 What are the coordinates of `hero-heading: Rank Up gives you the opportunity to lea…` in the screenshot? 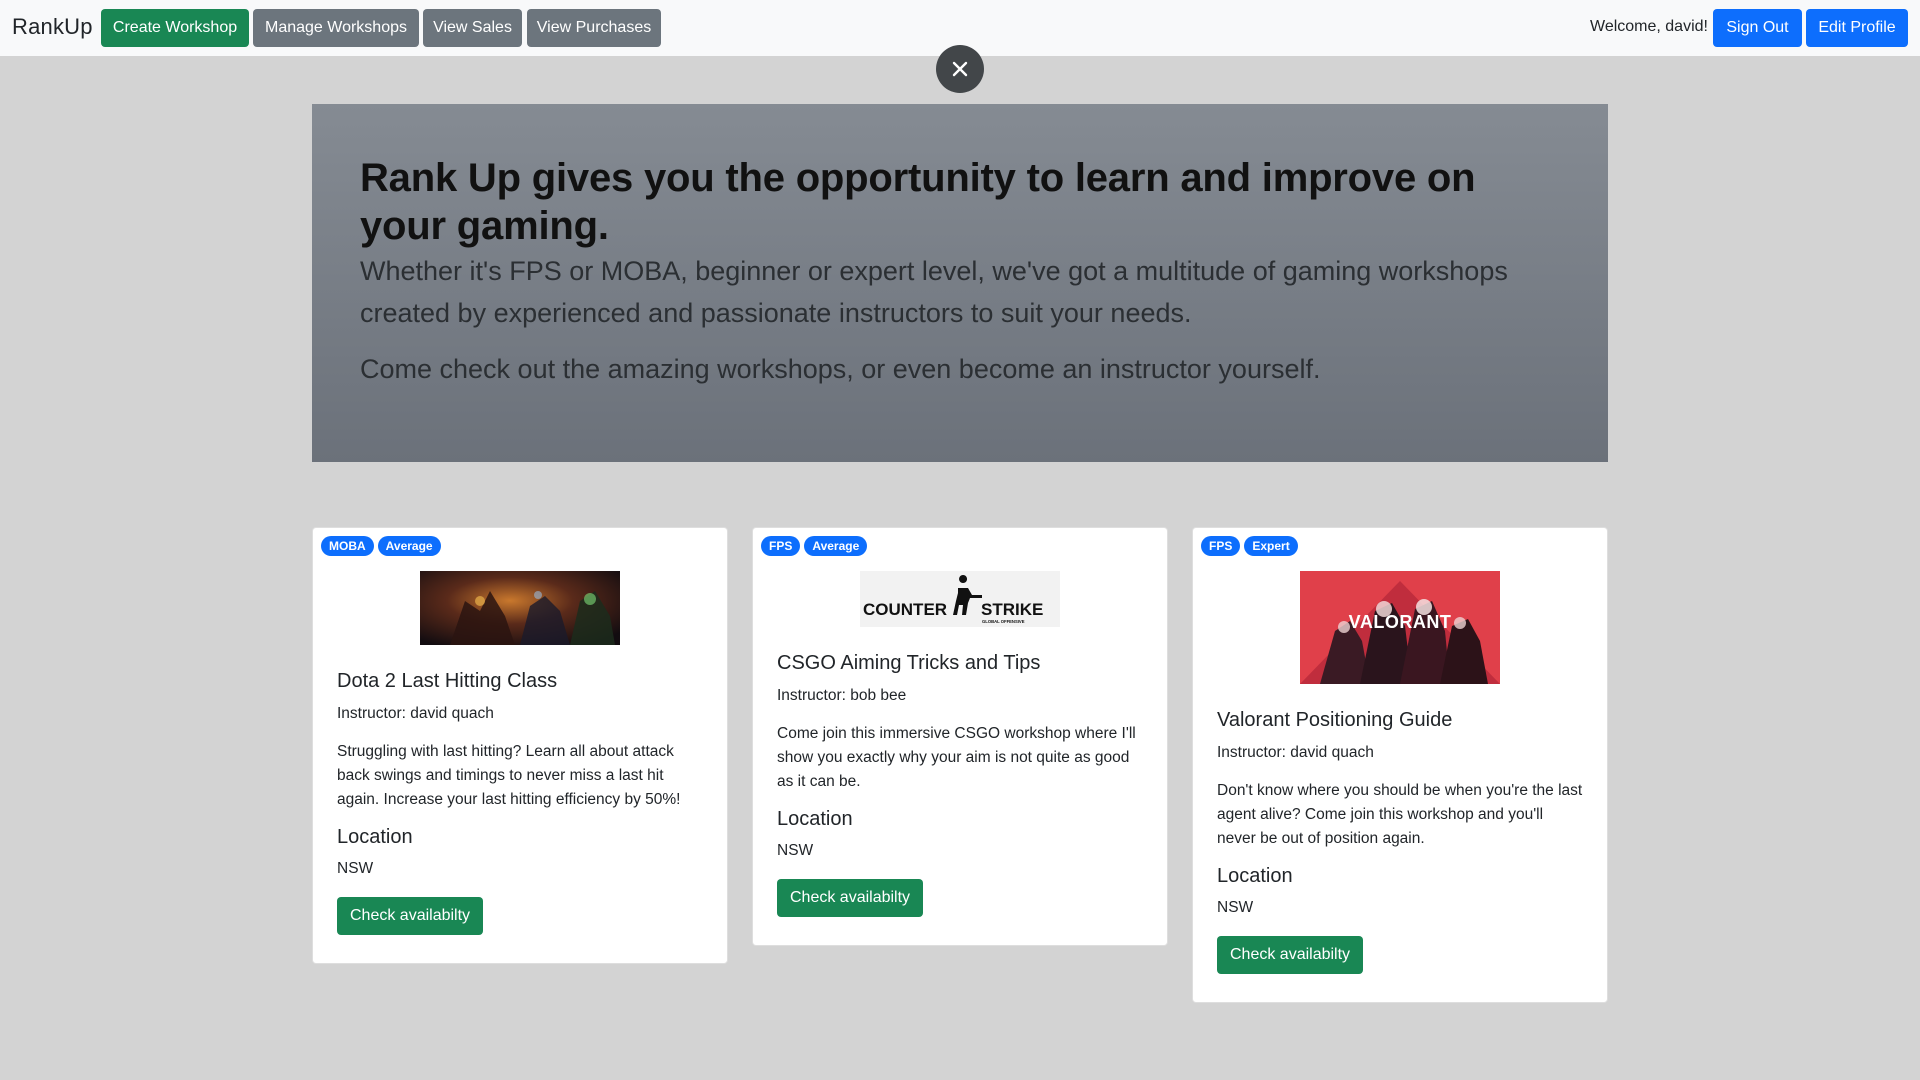 It's located at (918, 202).